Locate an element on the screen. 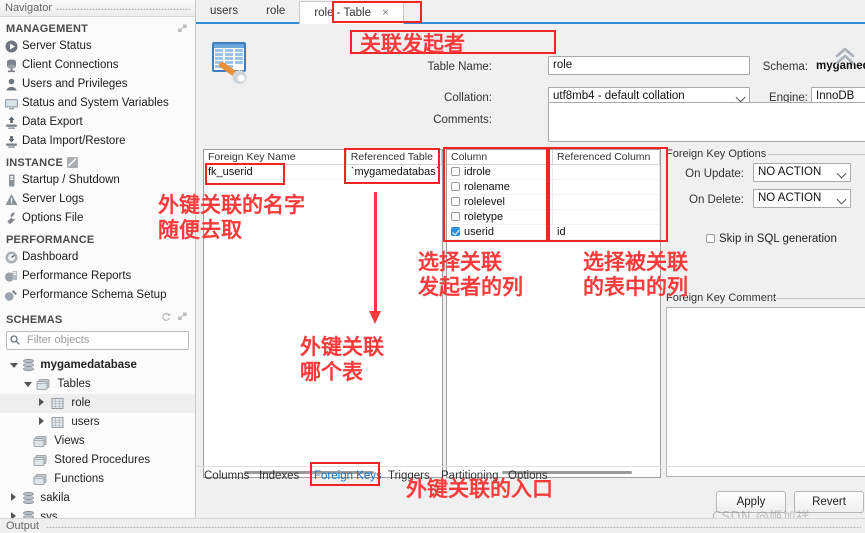 This screenshot has height=533, width=865. tab-label: Foreign Keys is located at coordinates (348, 476).